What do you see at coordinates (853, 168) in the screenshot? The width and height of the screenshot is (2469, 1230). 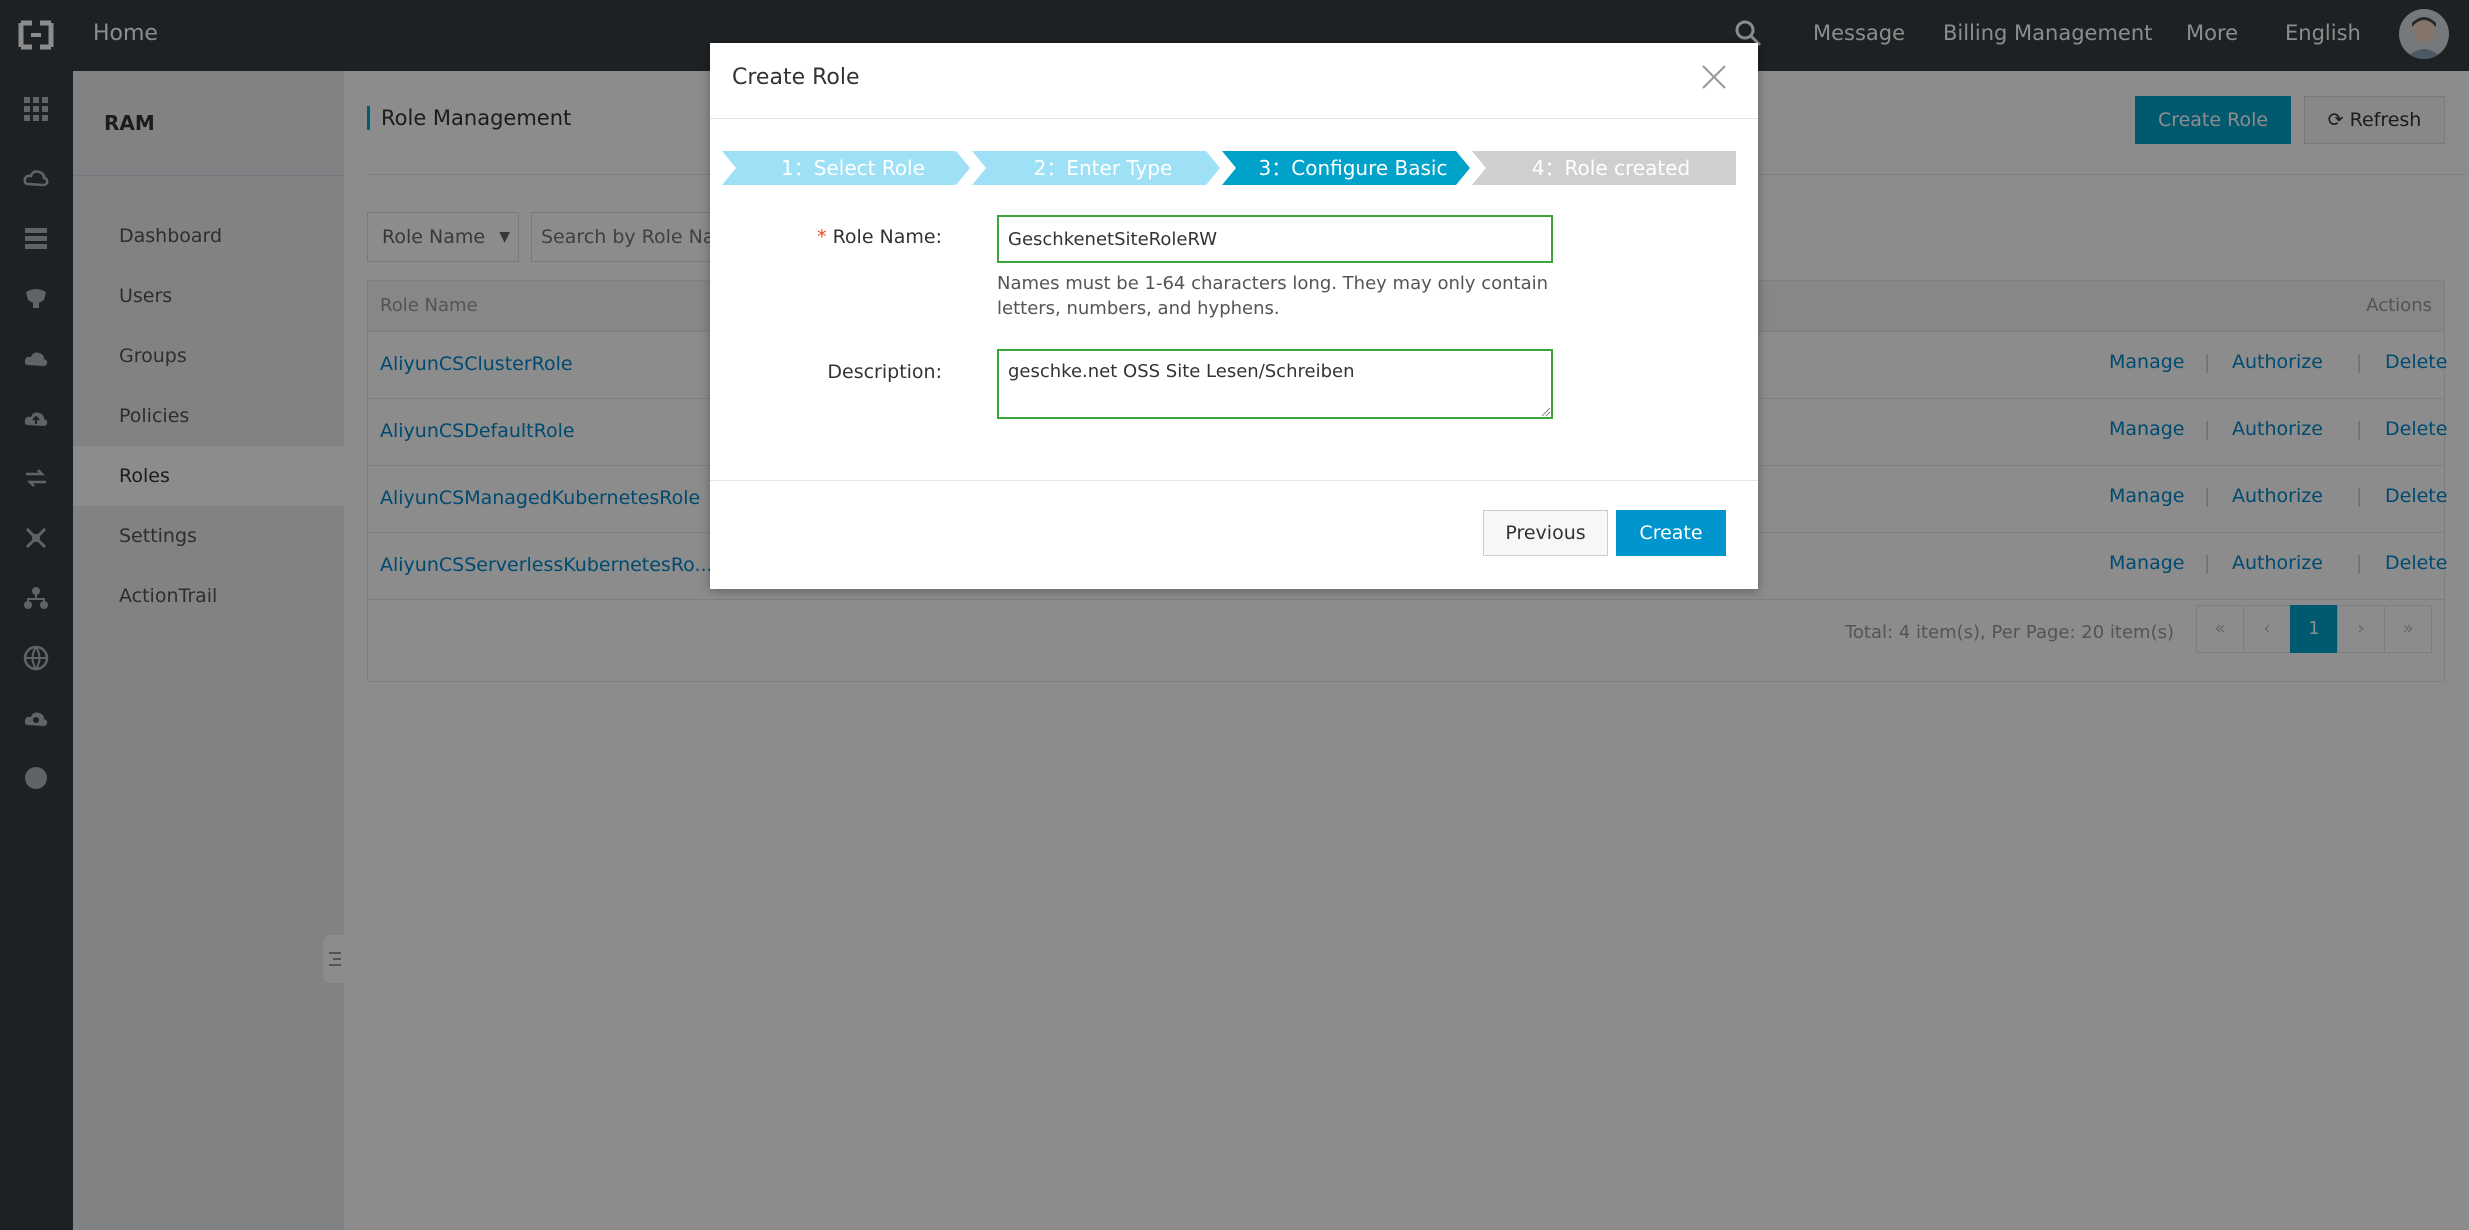 I see `step-select-role: 1：Select Role` at bounding box center [853, 168].